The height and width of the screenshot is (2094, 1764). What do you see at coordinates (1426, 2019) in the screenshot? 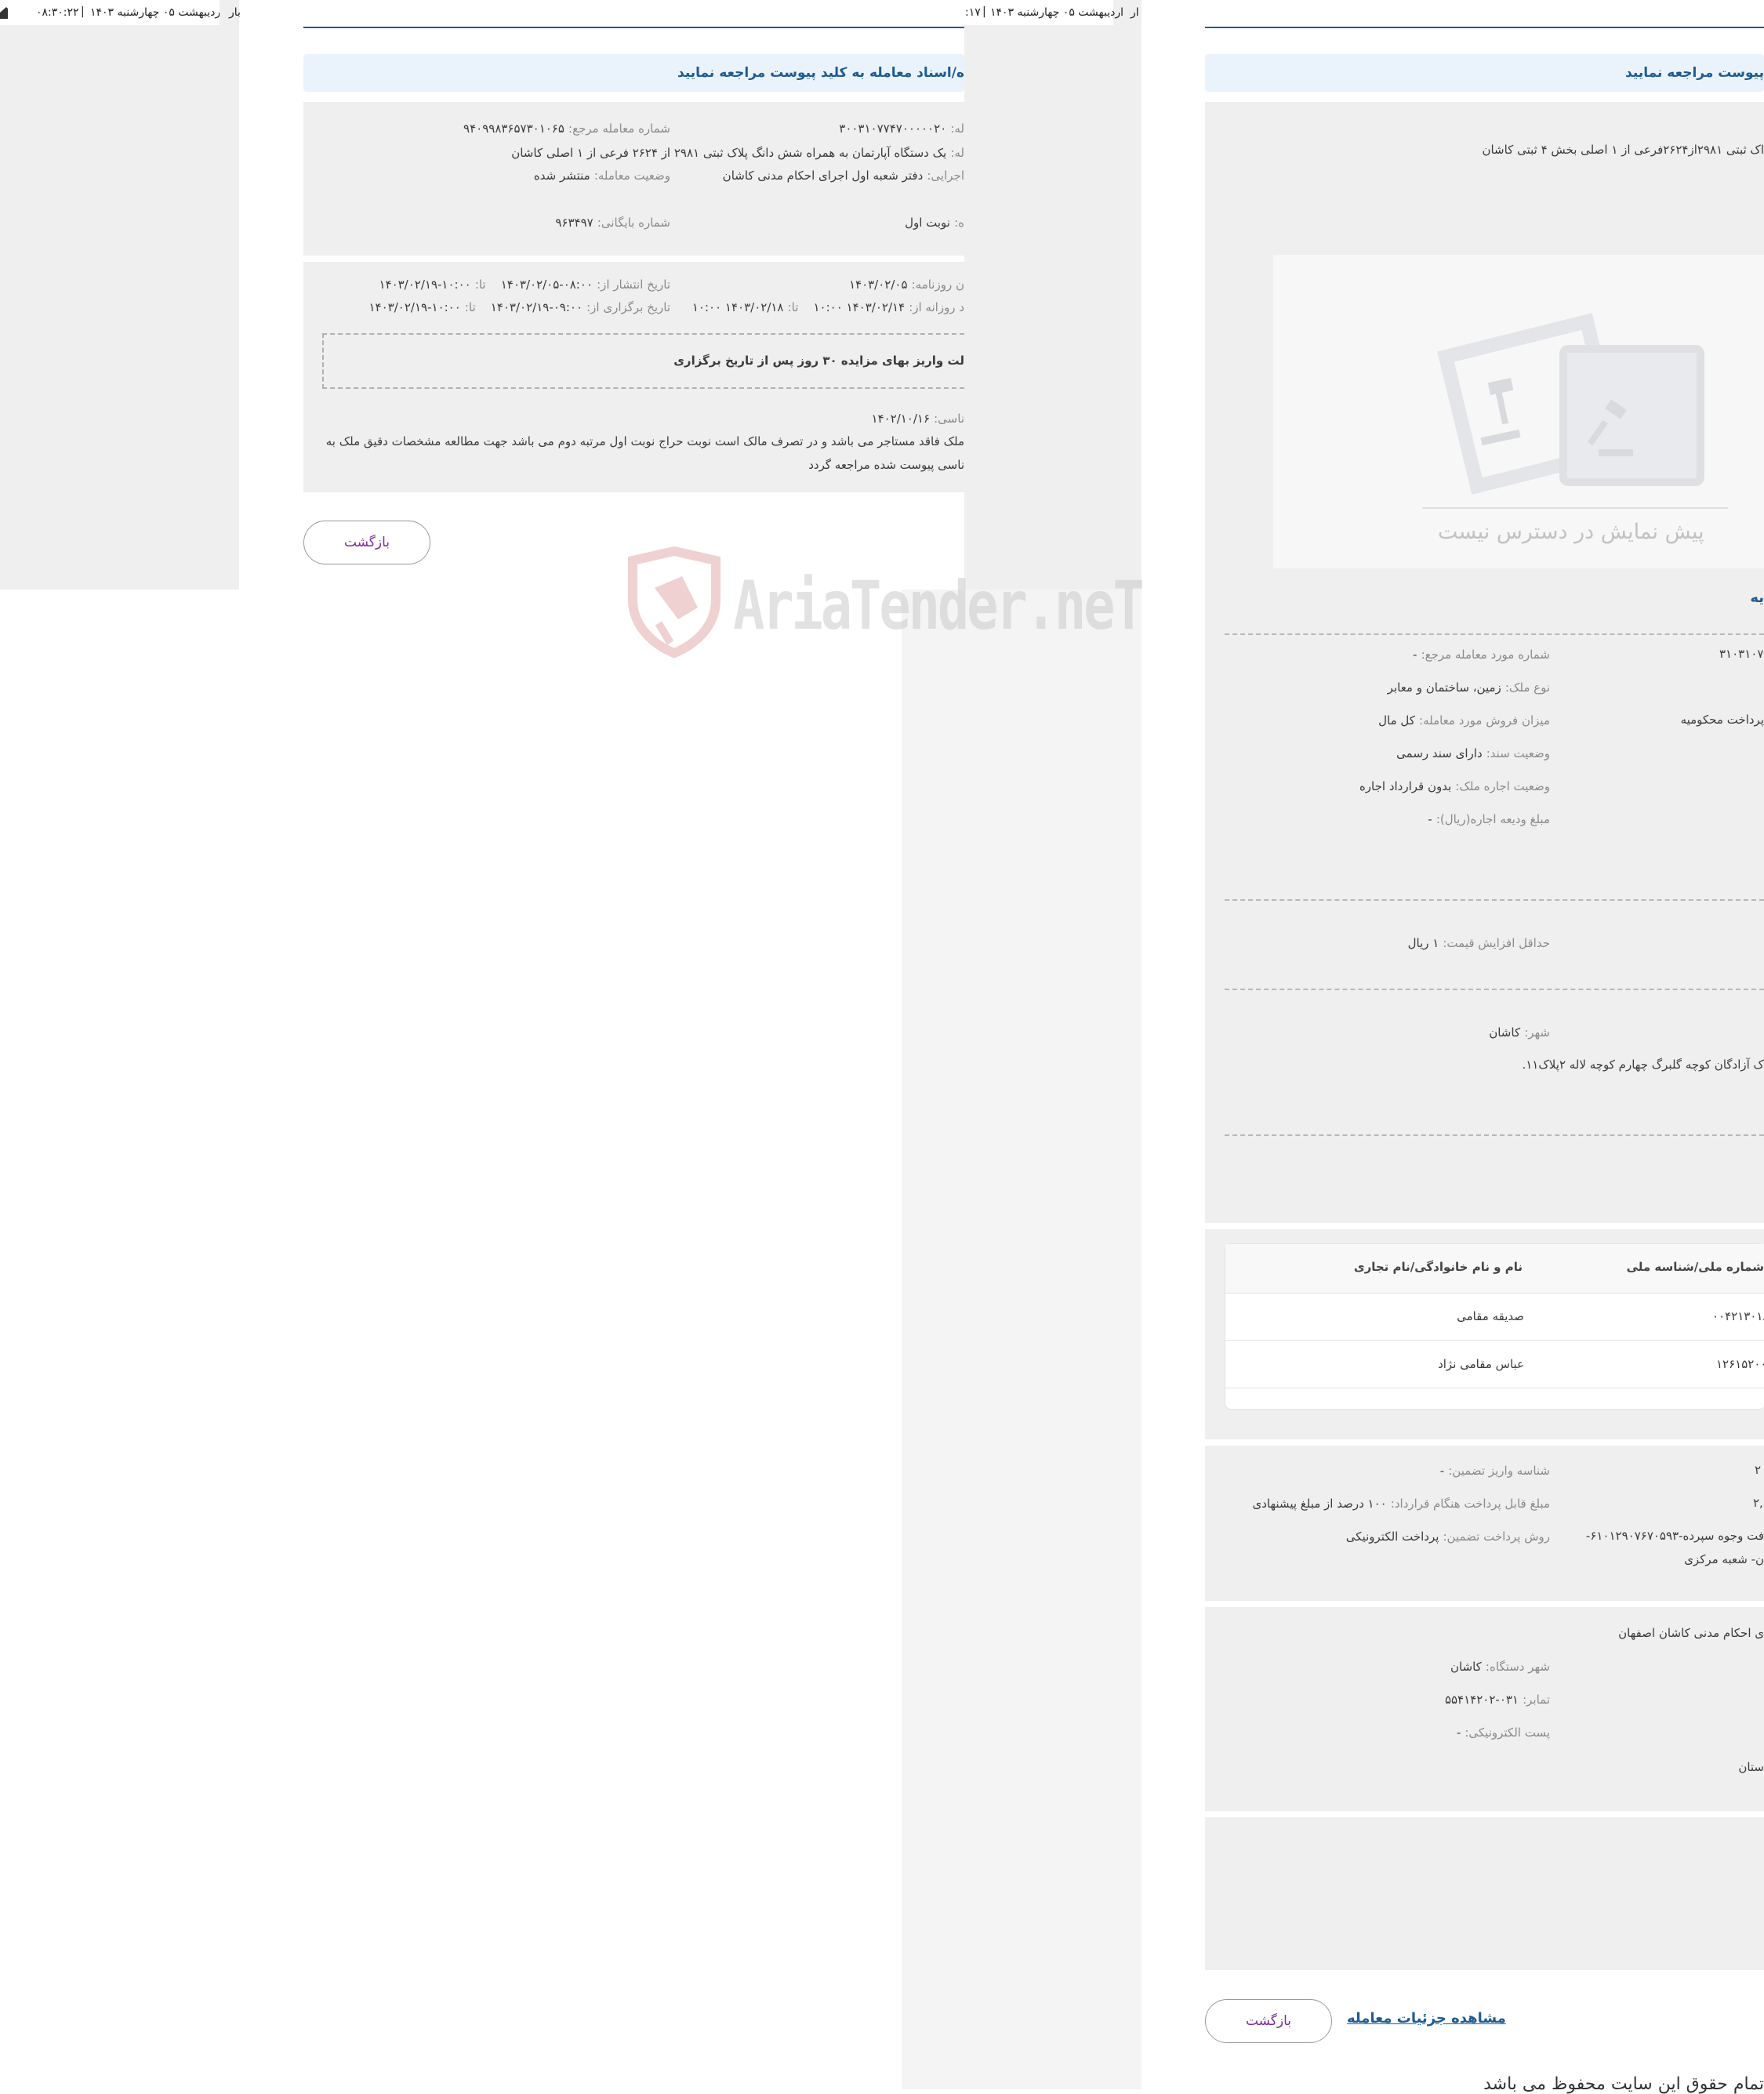
I see `view-deal-details-link: مشاهده جزئیات معامله` at bounding box center [1426, 2019].